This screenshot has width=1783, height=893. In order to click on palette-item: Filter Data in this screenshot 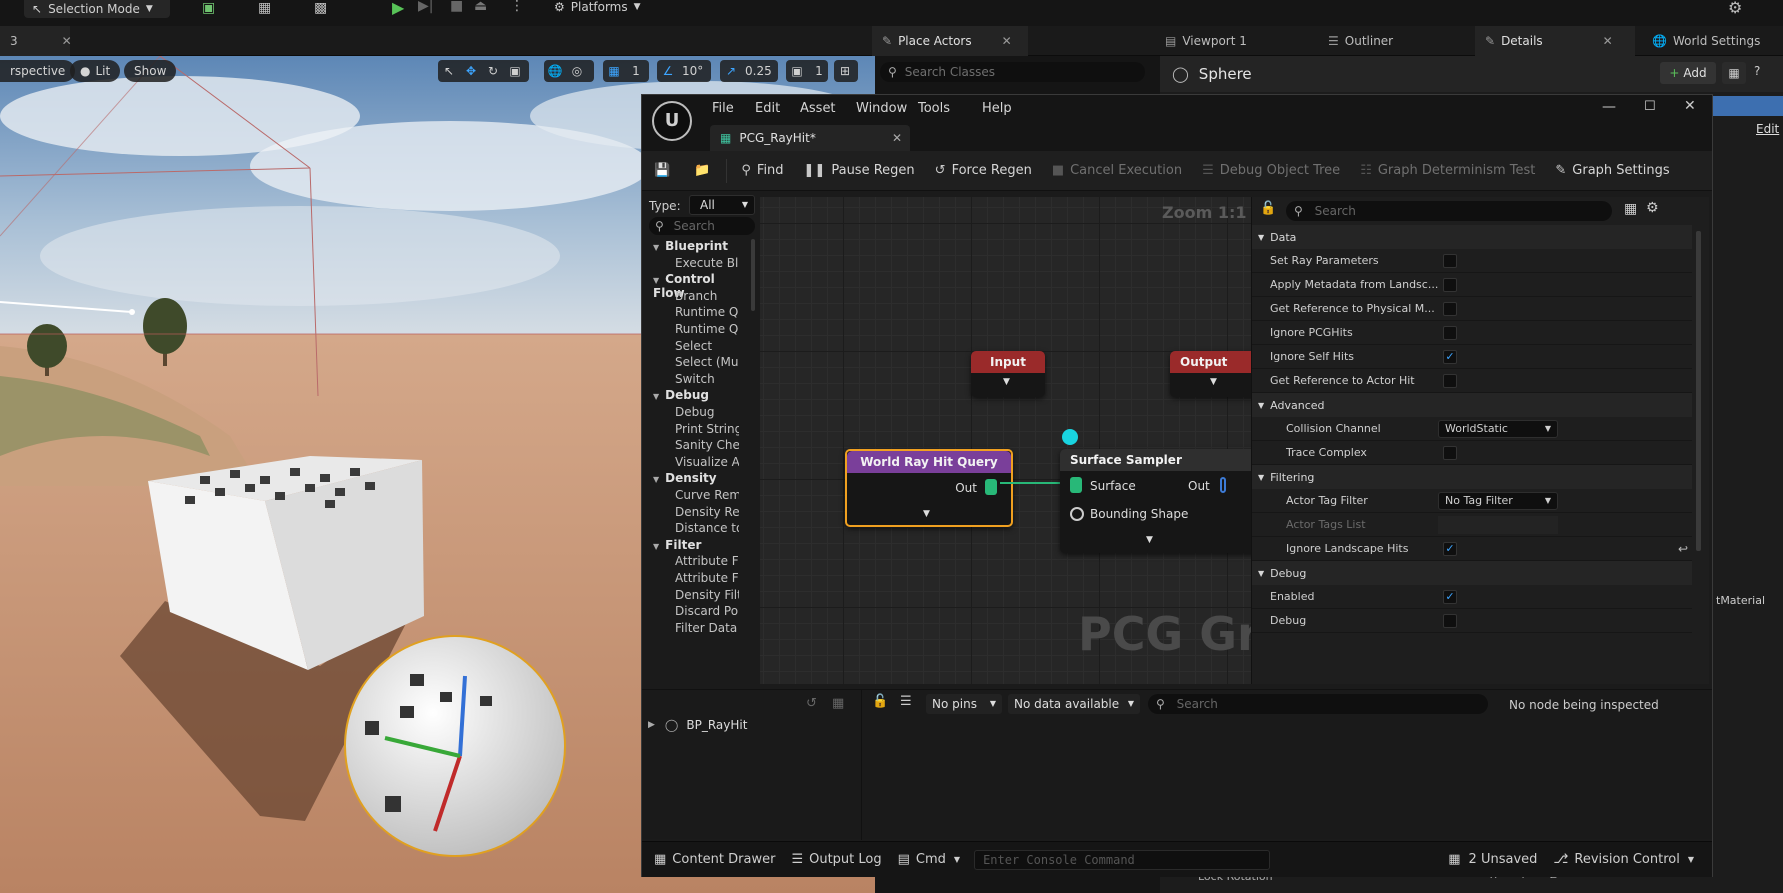, I will do `click(707, 628)`.